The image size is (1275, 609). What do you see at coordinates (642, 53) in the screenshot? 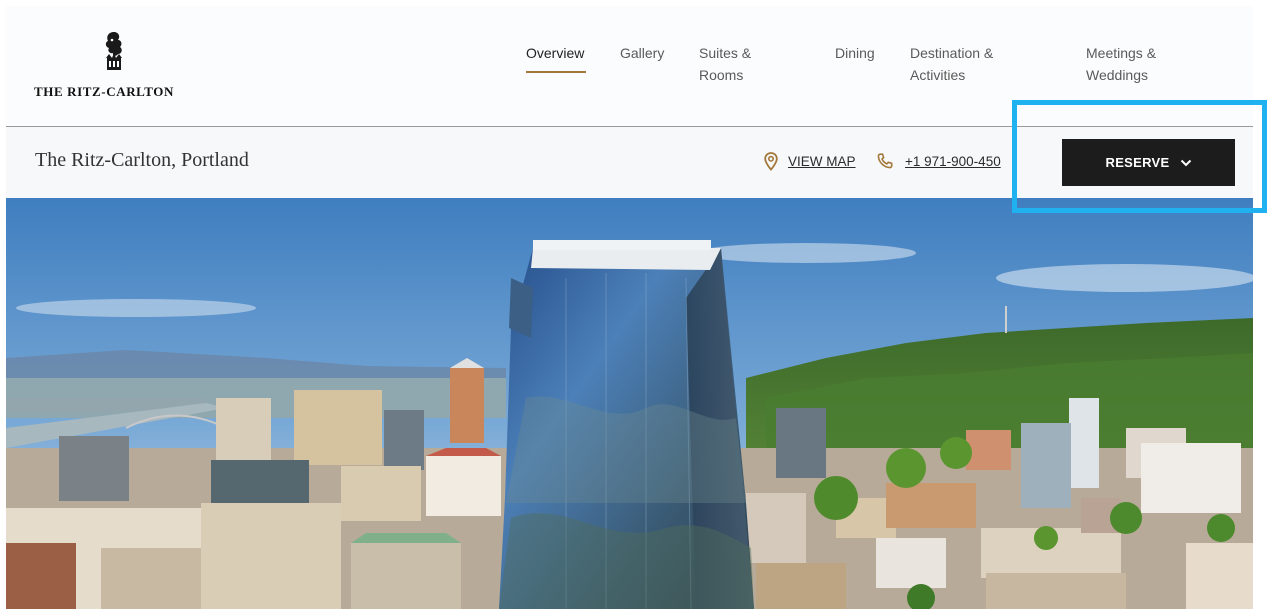
I see `nav-gallery: Gallery` at bounding box center [642, 53].